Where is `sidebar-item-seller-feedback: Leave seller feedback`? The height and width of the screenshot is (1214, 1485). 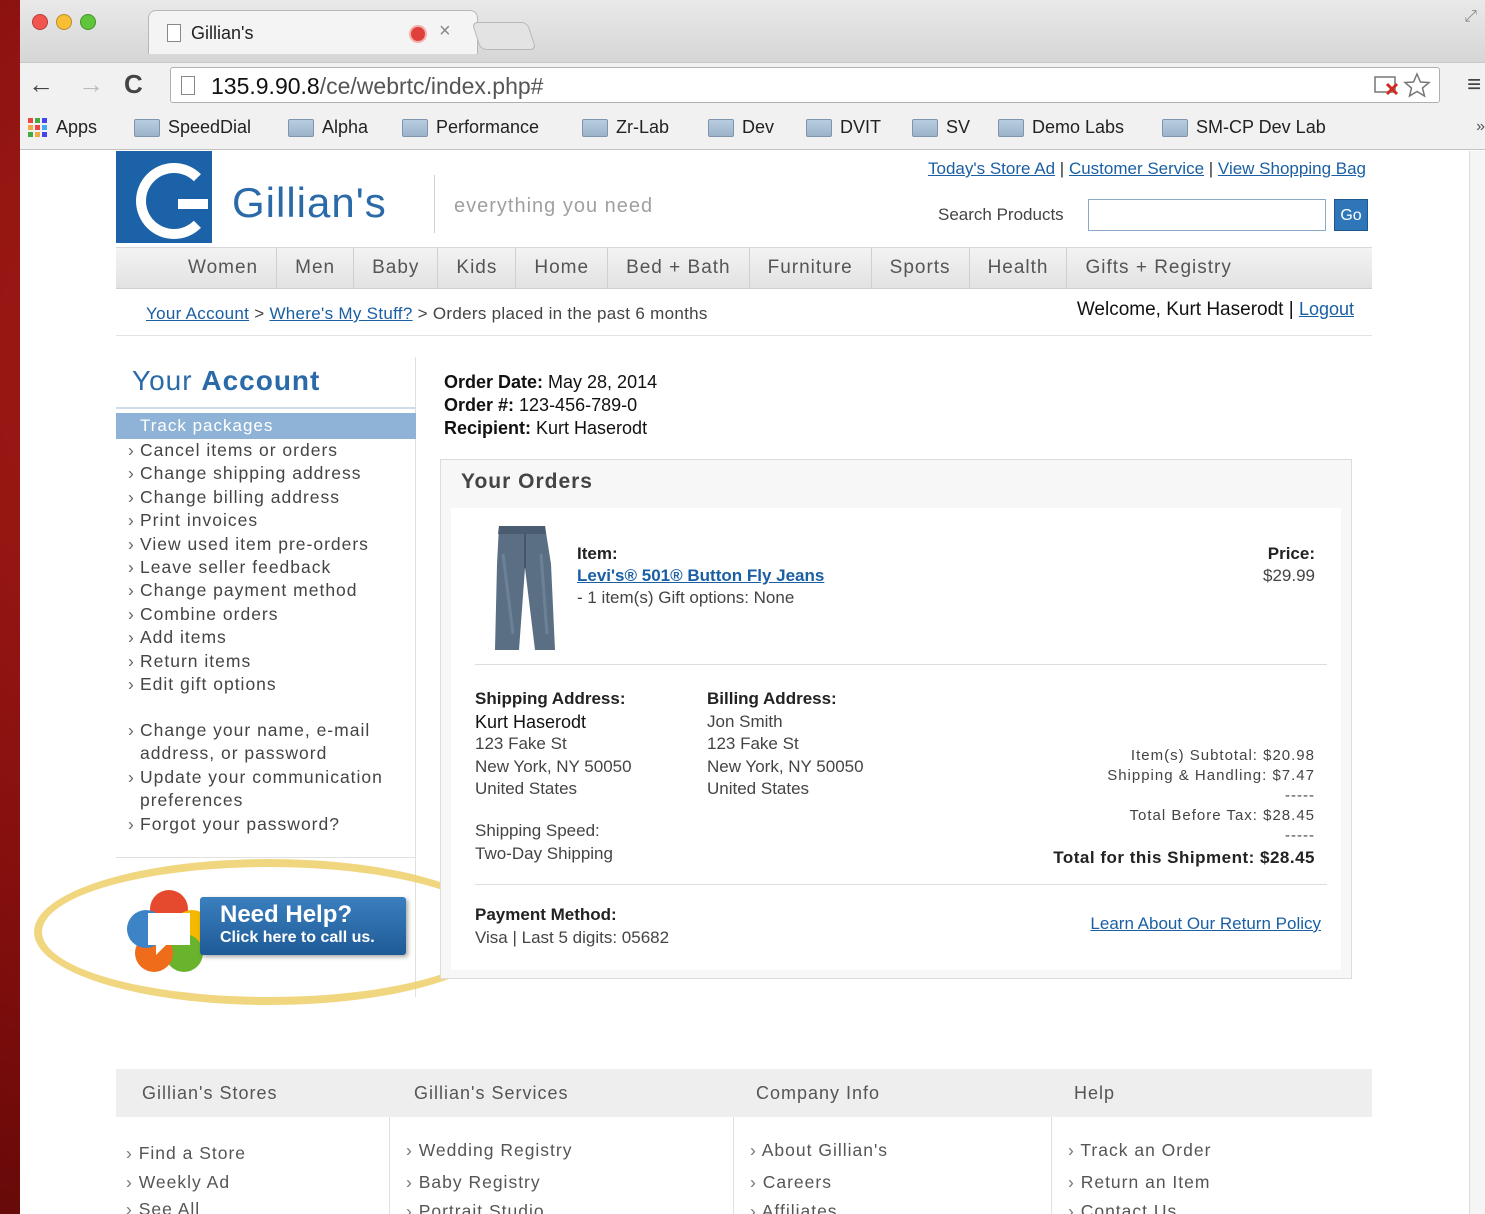
sidebar-item-seller-feedback: Leave seller feedback is located at coordinates (271, 568).